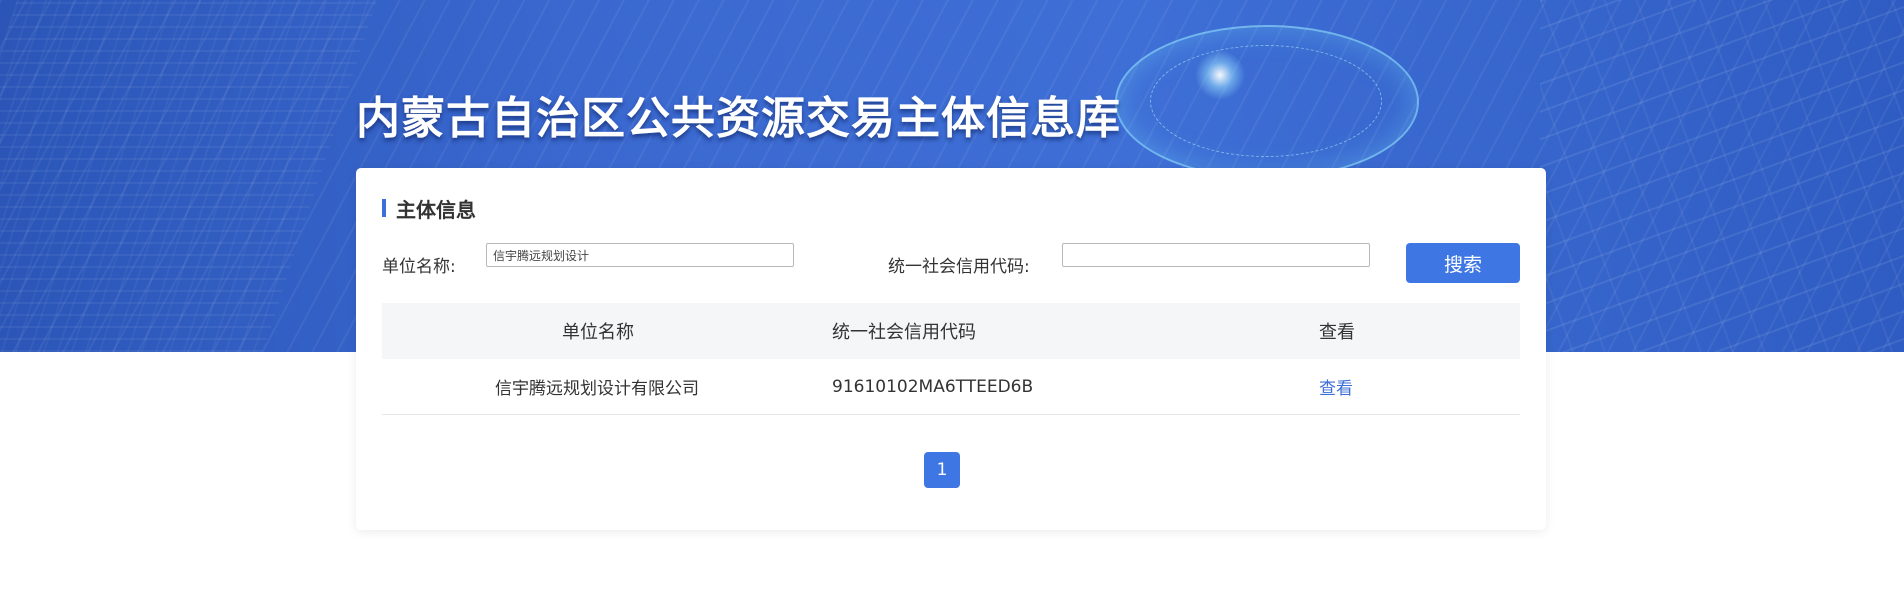 Image resolution: width=1904 pixels, height=605 pixels. What do you see at coordinates (419, 267) in the screenshot?
I see `unit-name-label: 单位名称:` at bounding box center [419, 267].